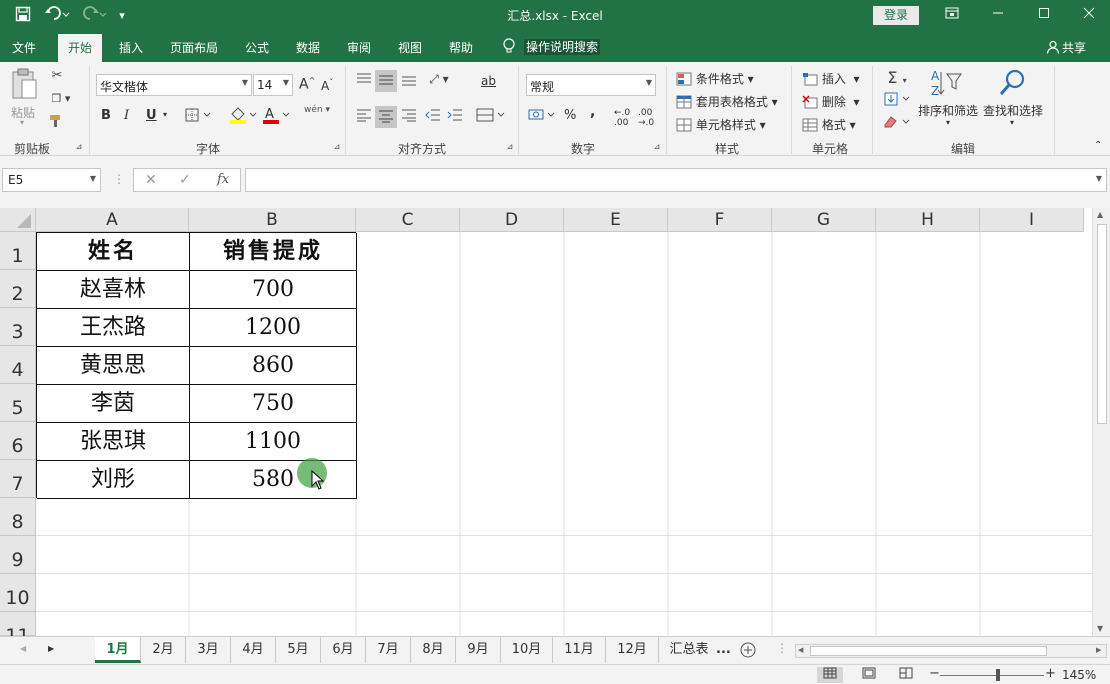 Image resolution: width=1110 pixels, height=684 pixels. What do you see at coordinates (830, 675) in the screenshot?
I see `normal-view-icon` at bounding box center [830, 675].